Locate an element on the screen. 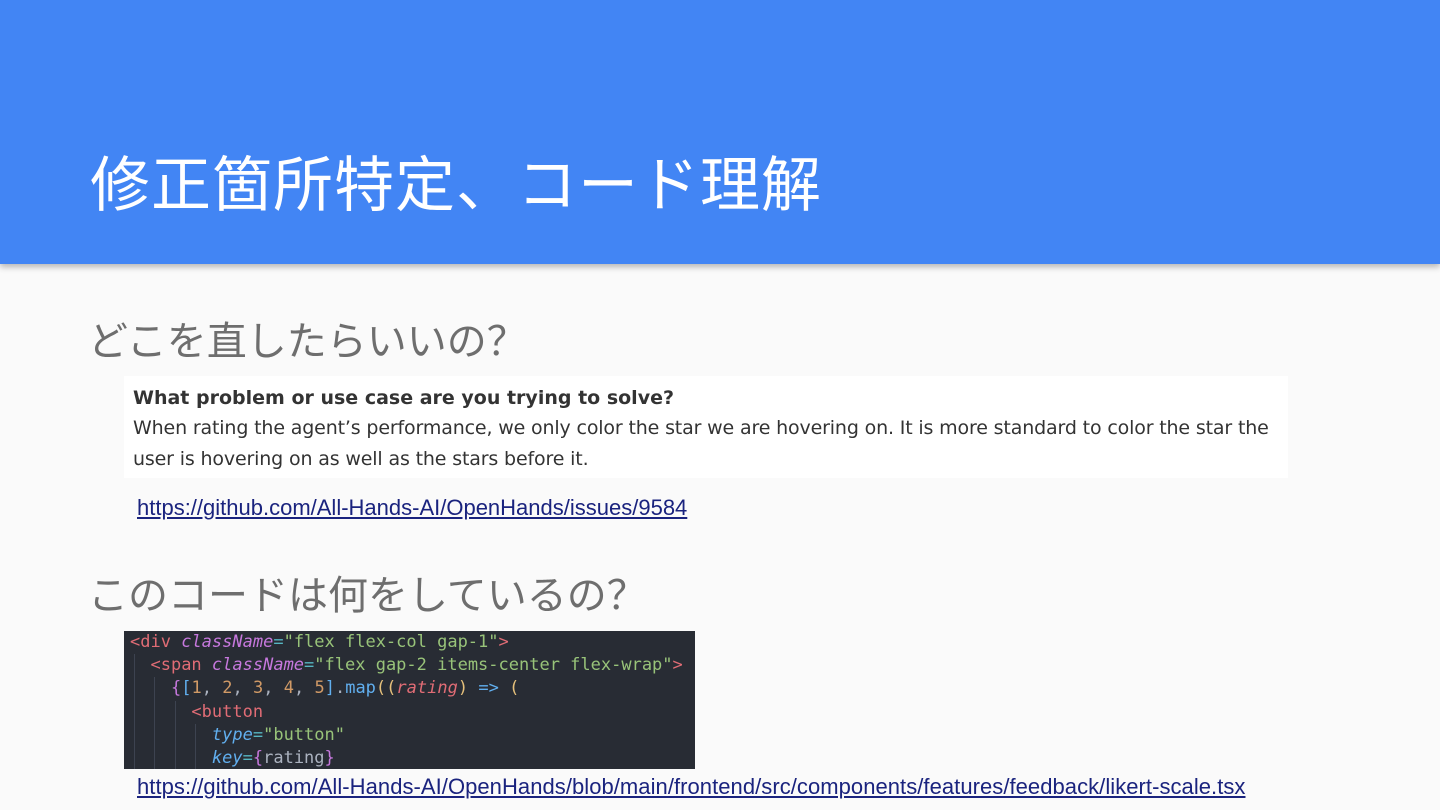 This screenshot has width=1440, height=810. section-heading-what-does-code-do: このコードは何をしているの？ is located at coordinates (367, 596).